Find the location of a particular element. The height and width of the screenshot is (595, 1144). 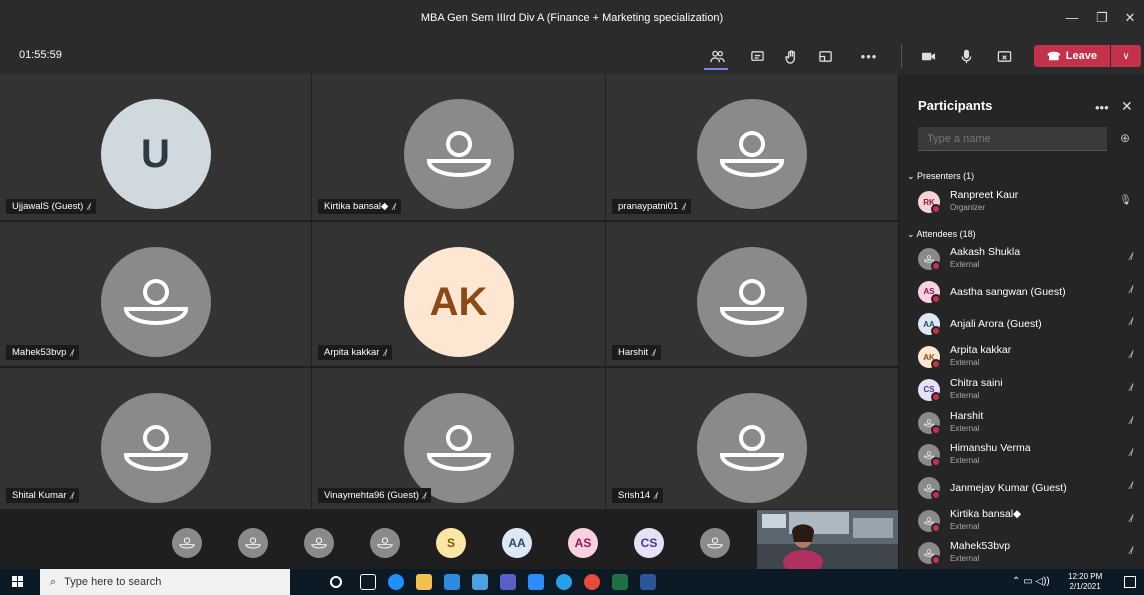

overflow-participant-avatar: CS is located at coordinates (649, 543).